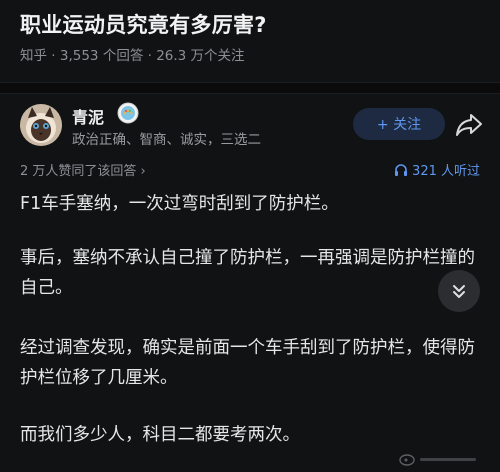 Image resolution: width=500 pixels, height=472 pixels. I want to click on answers-count: 3,553 个回答, so click(101, 56).